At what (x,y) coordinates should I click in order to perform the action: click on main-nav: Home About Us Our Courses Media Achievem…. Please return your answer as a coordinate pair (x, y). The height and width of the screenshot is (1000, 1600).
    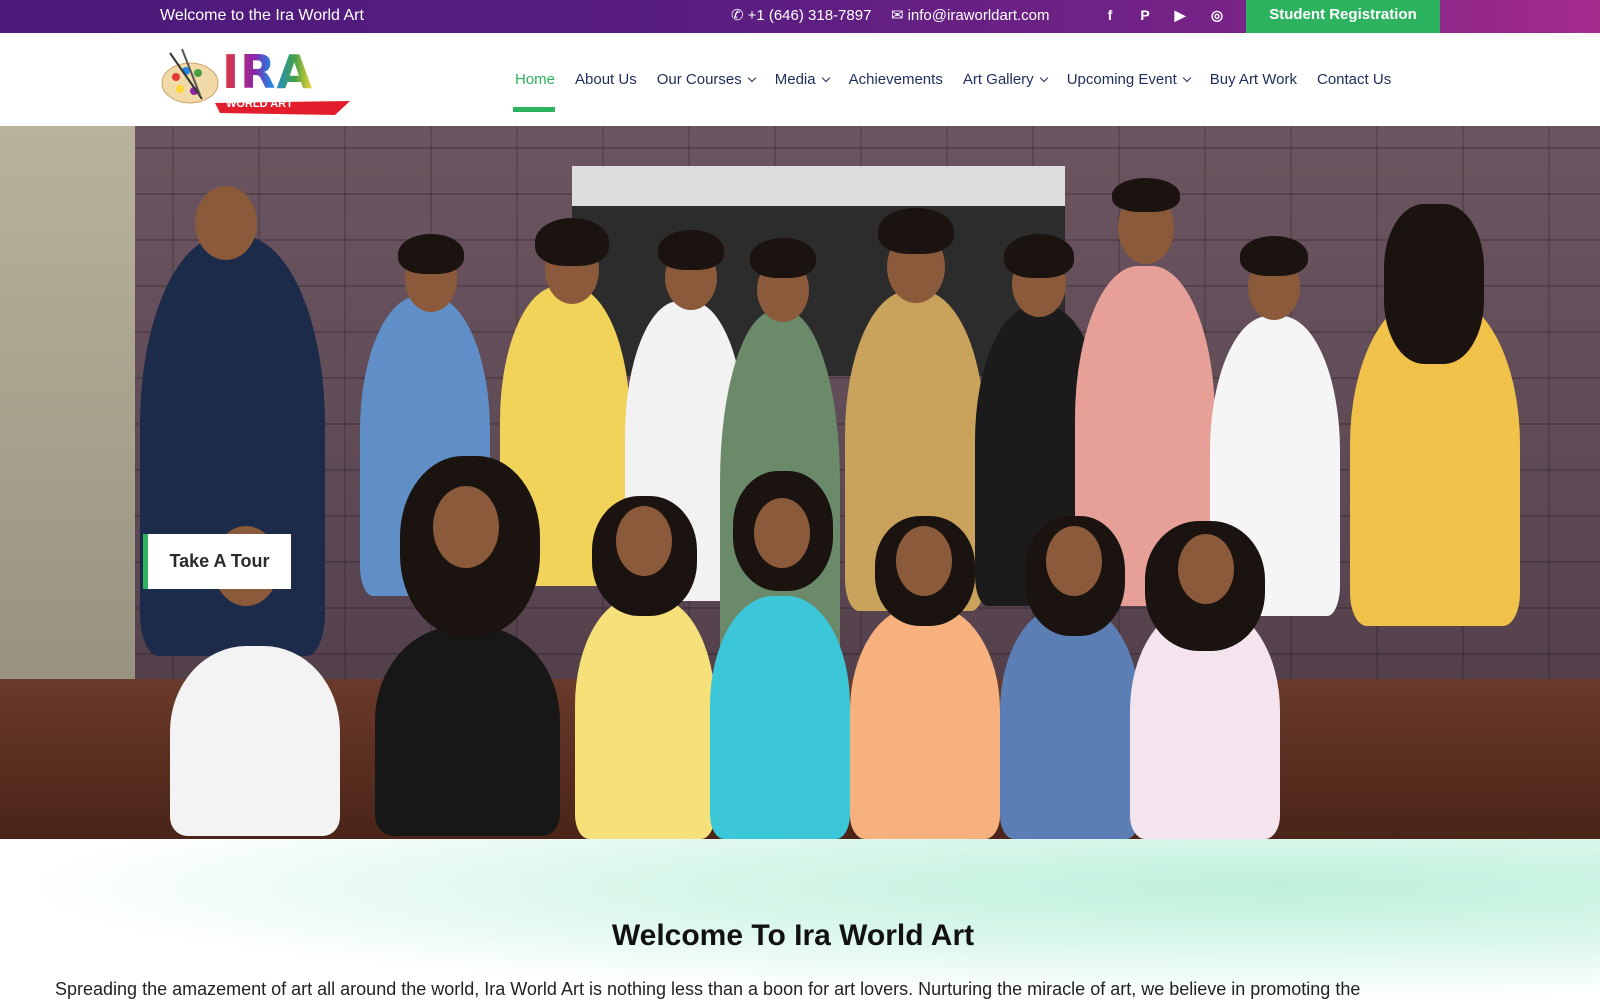
    Looking at the image, I should click on (958, 79).